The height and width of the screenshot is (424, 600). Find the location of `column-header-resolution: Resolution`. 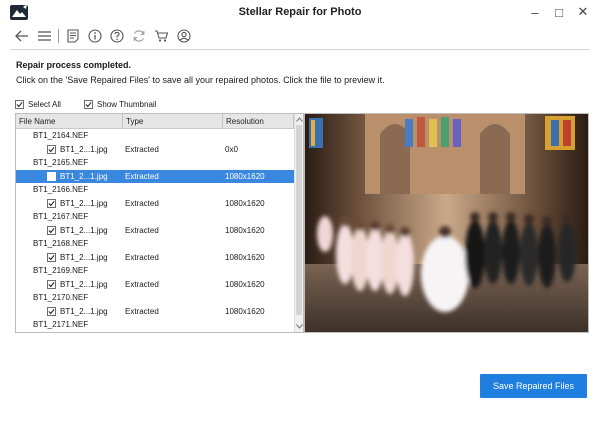

column-header-resolution: Resolution is located at coordinates (258, 121).